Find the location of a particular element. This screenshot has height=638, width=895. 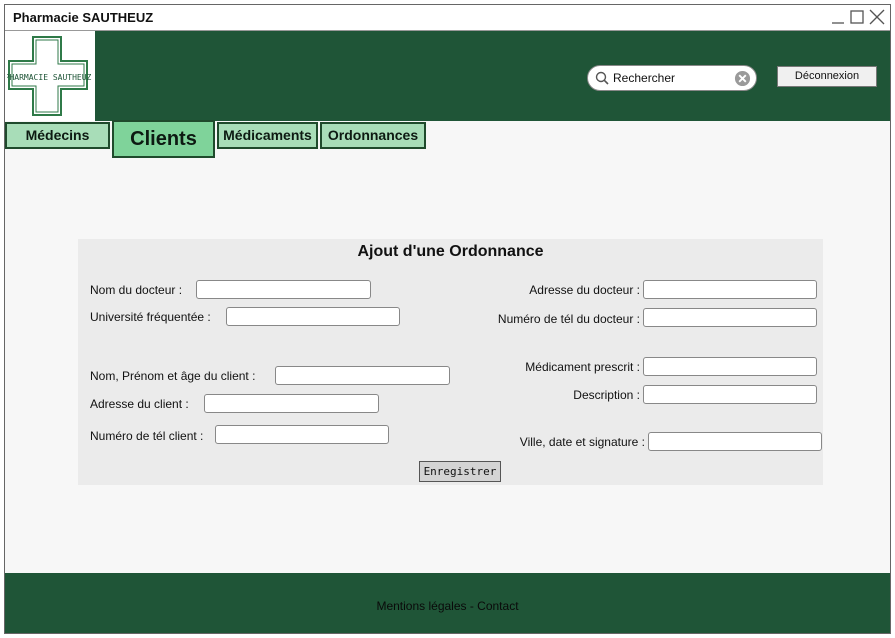

svg-text: PHARMACIE SAUTHEUZ is located at coordinates (49, 77).